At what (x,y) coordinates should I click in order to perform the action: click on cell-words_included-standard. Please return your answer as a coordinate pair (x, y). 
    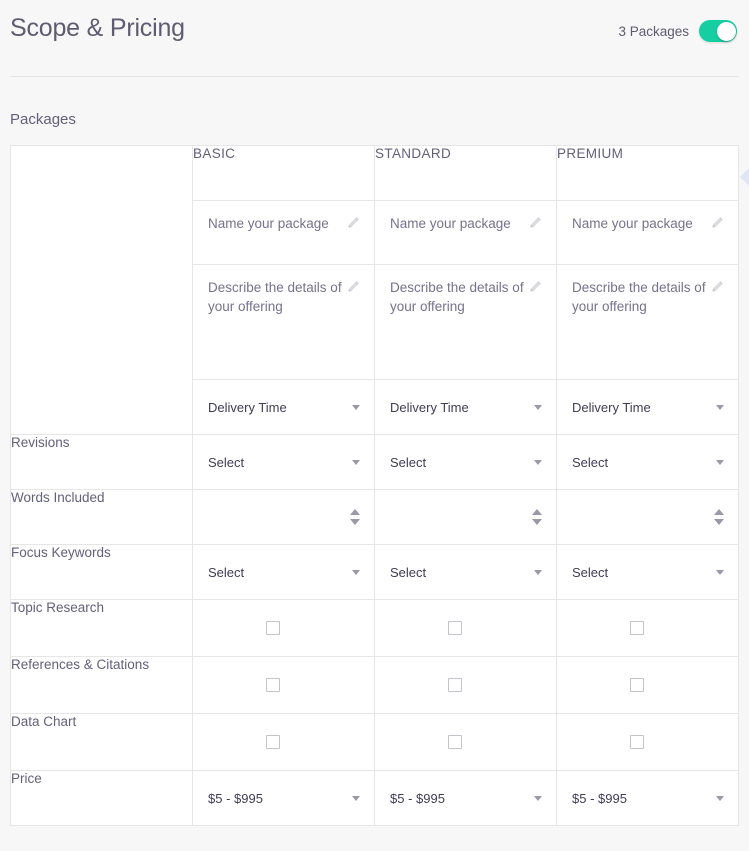
    Looking at the image, I should click on (465, 517).